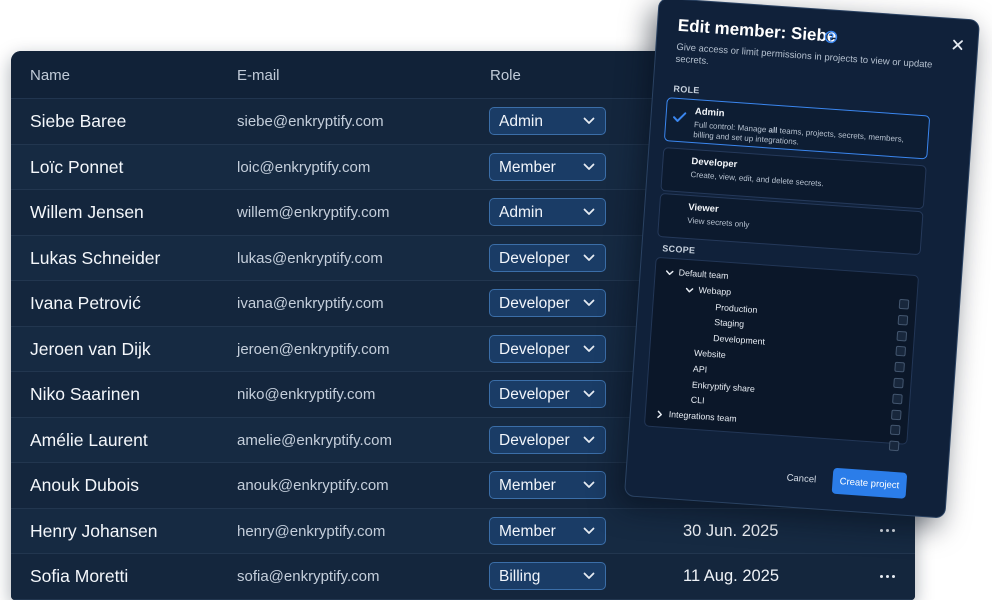 The height and width of the screenshot is (600, 992). What do you see at coordinates (94, 530) in the screenshot?
I see `member-name: Henry Johansen` at bounding box center [94, 530].